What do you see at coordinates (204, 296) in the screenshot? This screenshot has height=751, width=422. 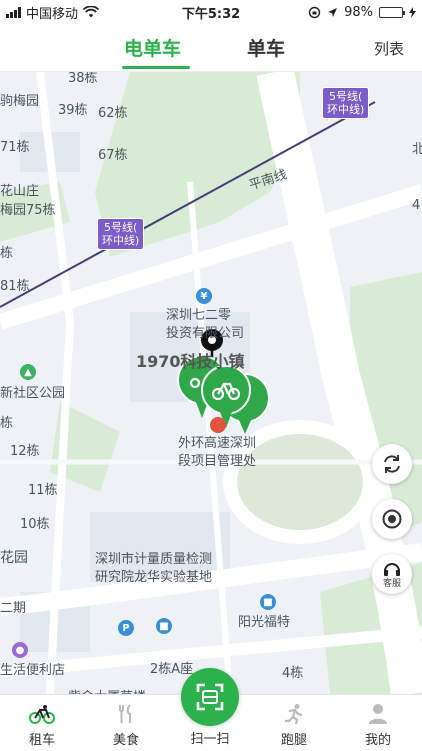 I see `bank-poi-icon: ¥` at bounding box center [204, 296].